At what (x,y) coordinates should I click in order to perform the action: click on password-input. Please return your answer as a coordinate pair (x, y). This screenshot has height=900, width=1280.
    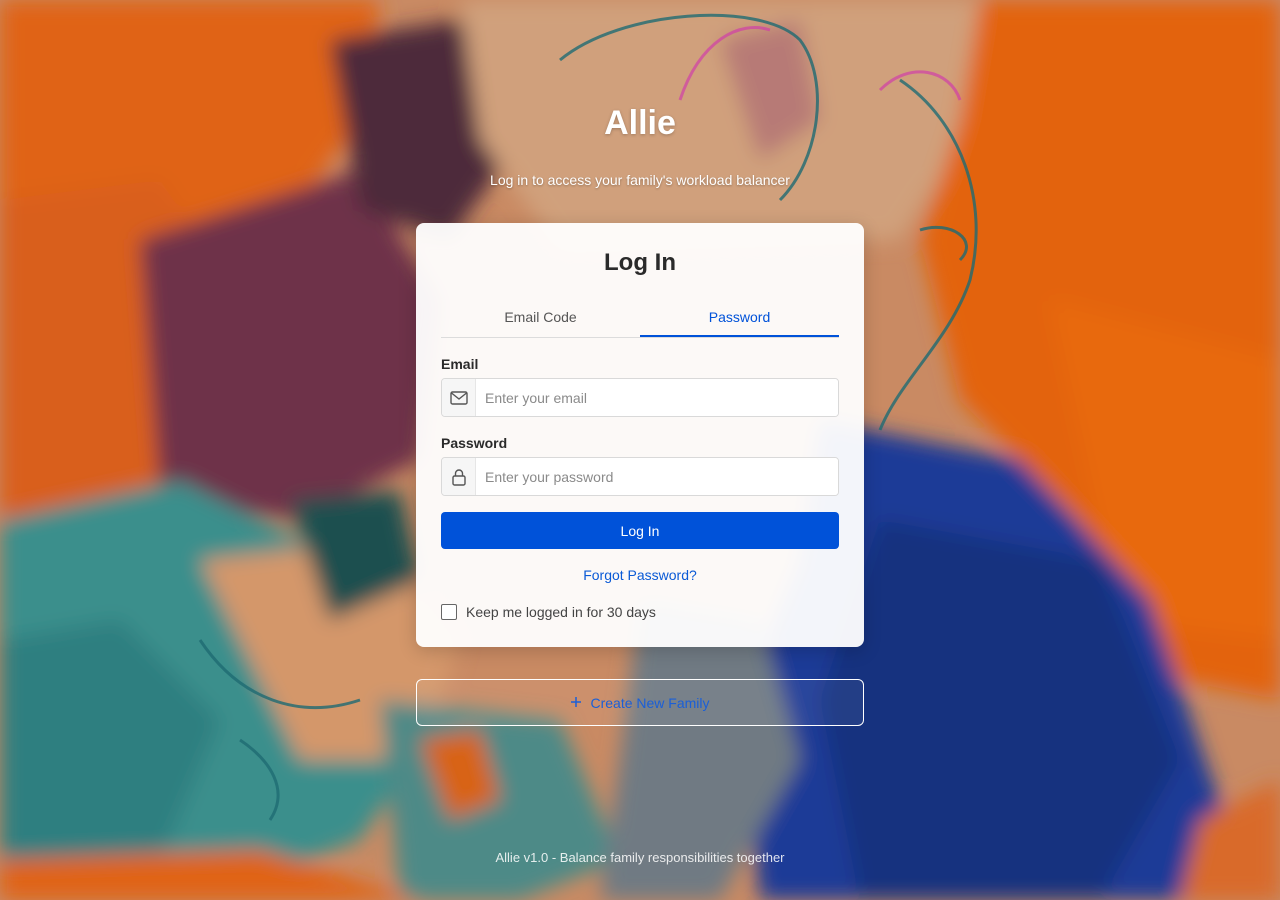
    Looking at the image, I should click on (657, 476).